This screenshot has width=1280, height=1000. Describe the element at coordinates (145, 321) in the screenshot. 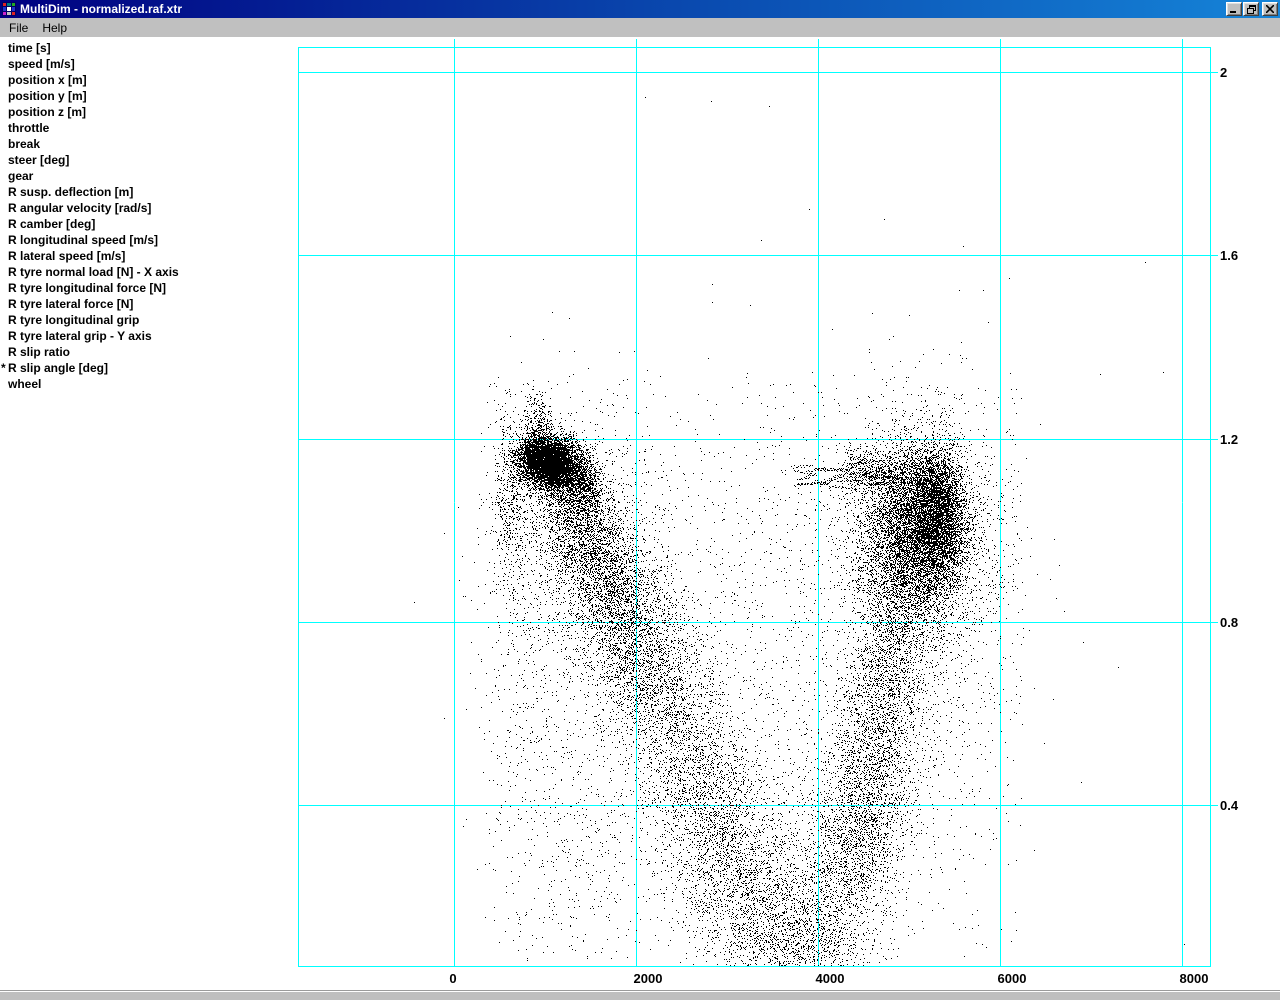

I see `channel-item: R tyre longitudinal grip` at that location.